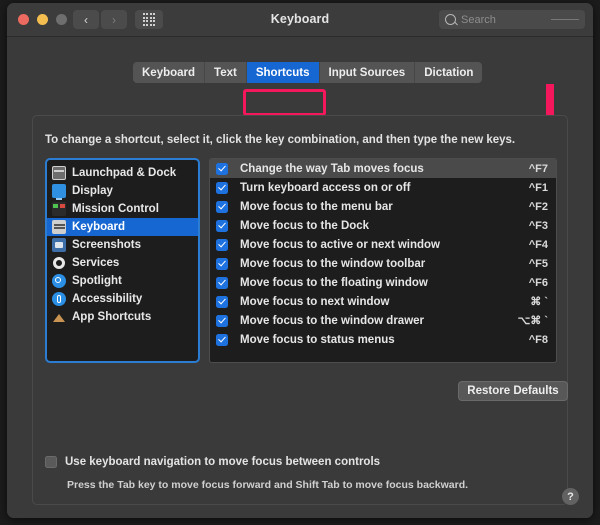 This screenshot has width=600, height=525. Describe the element at coordinates (368, 72) in the screenshot. I see `tab-input-sources: Input Sources` at that location.